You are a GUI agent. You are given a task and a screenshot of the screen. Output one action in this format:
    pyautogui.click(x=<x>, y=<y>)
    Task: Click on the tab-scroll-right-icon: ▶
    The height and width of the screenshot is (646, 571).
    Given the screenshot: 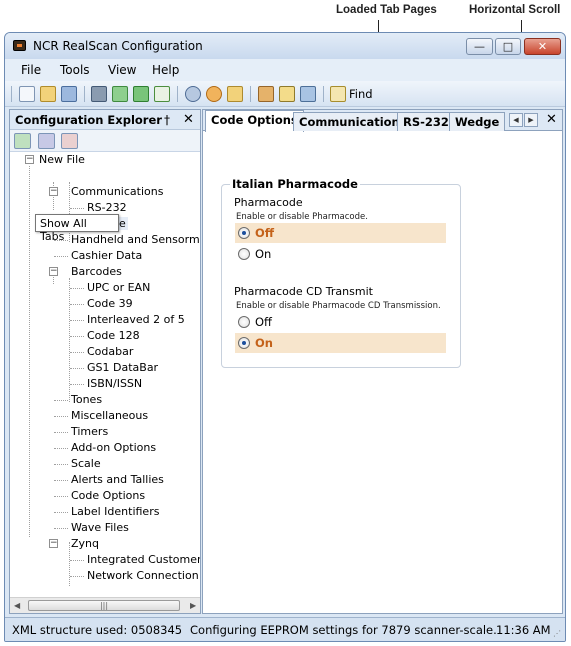 What is the action you would take?
    pyautogui.click(x=531, y=120)
    